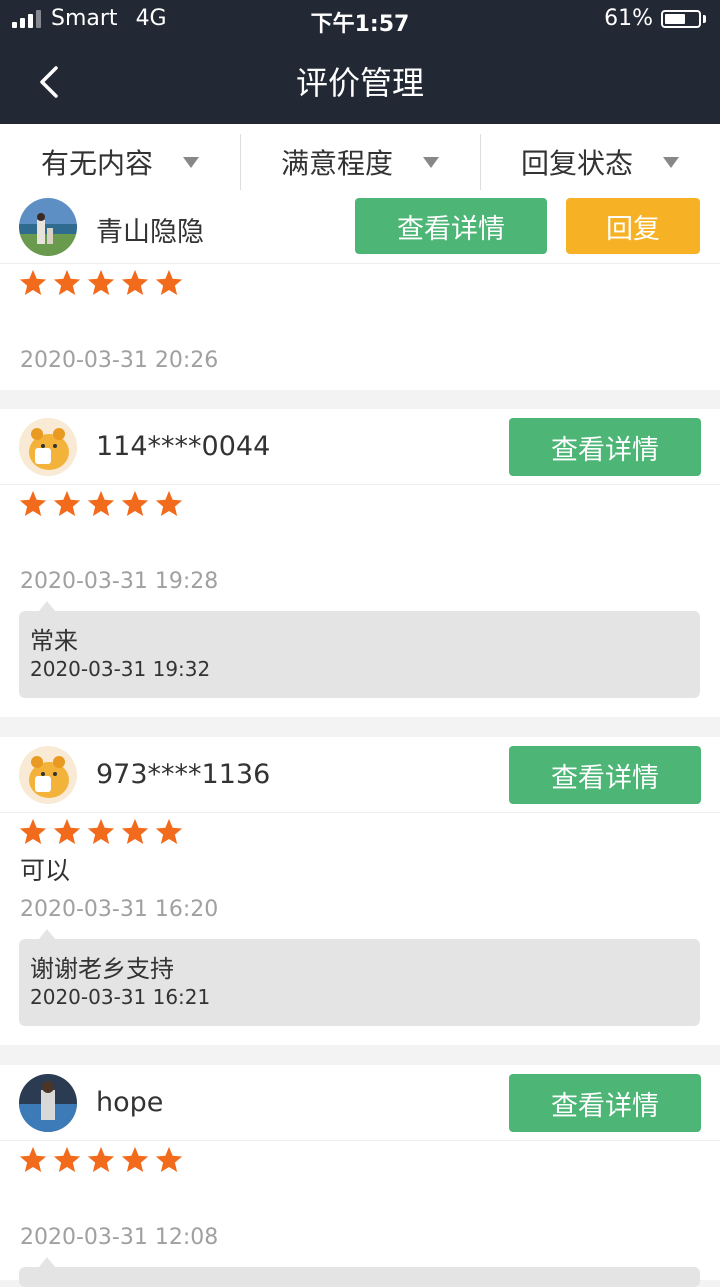  I want to click on battery-icon, so click(681, 18).